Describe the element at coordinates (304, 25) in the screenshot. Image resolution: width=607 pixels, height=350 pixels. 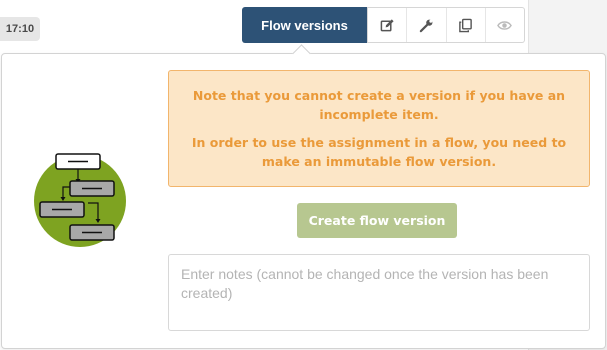
I see `flow-versions-button: Flow versions` at that location.